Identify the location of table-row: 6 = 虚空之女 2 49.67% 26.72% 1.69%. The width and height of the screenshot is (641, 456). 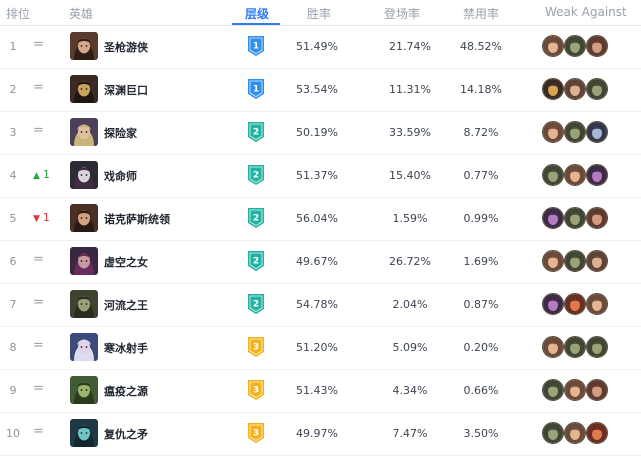
(320, 262).